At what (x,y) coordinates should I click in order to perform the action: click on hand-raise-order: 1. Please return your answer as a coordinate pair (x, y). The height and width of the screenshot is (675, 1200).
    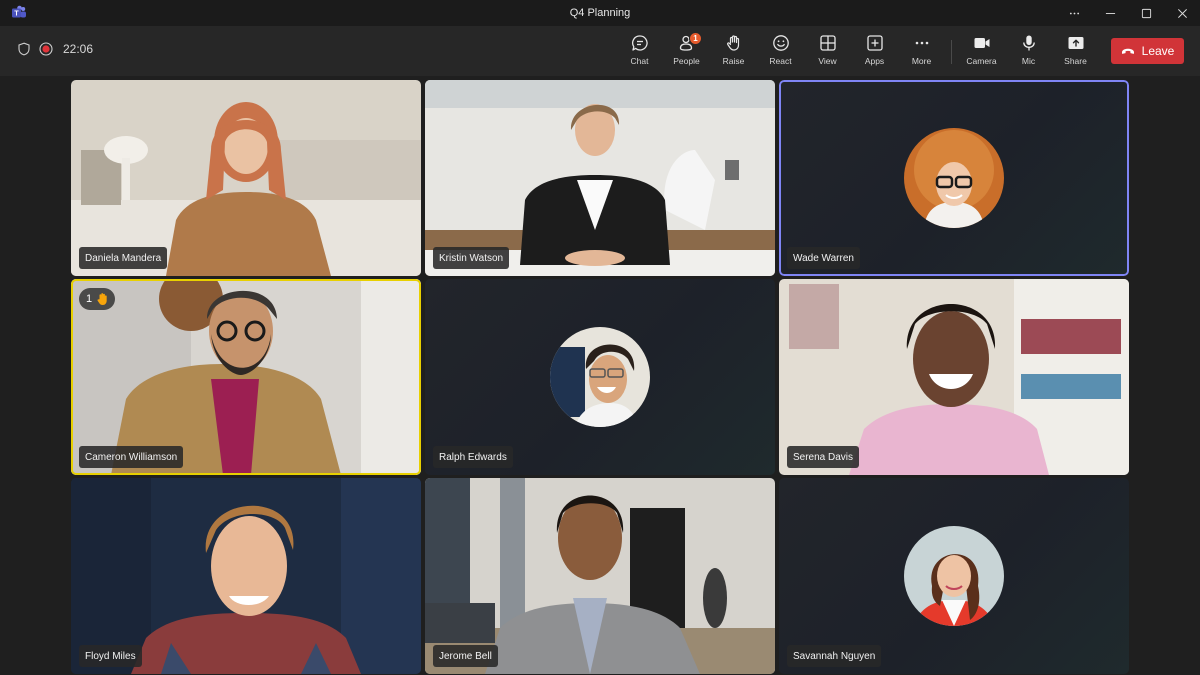
    Looking at the image, I should click on (89, 299).